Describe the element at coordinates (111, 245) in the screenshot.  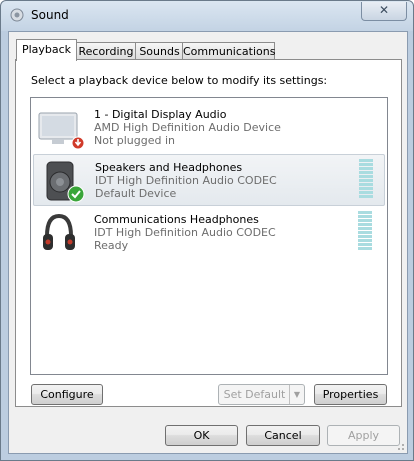
I see `device-status: Ready` at that location.